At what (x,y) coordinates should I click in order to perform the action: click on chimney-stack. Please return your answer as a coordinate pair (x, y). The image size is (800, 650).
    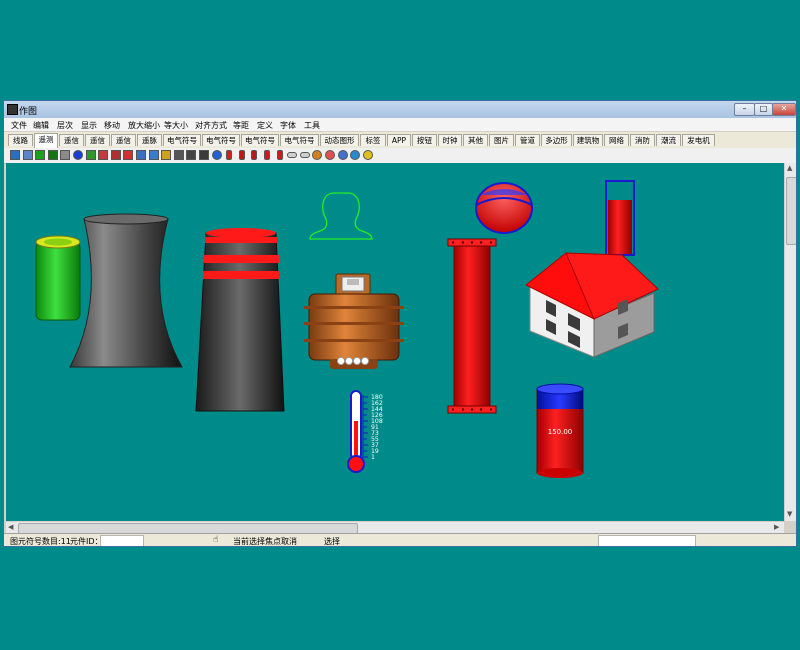
    Looking at the image, I should click on (240, 320).